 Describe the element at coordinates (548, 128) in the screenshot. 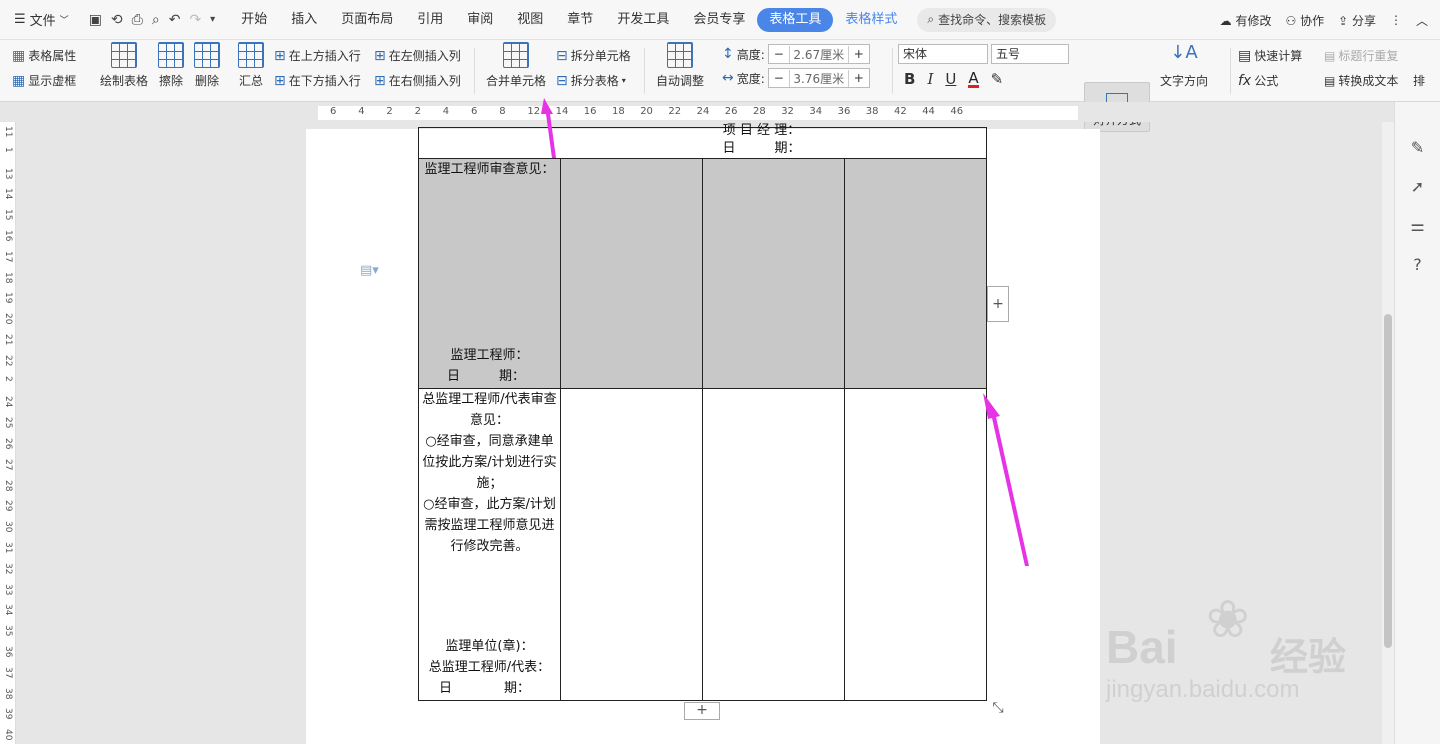

I see `annotation-arrow-merge` at that location.